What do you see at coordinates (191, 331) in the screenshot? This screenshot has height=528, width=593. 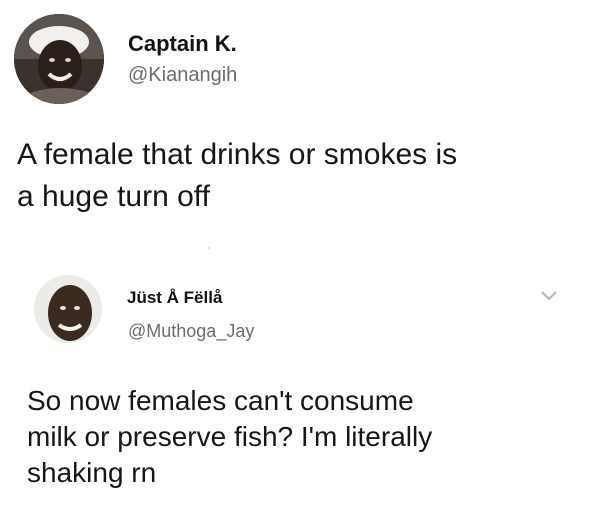 I see `username-handle: @Muthoga_Jay` at bounding box center [191, 331].